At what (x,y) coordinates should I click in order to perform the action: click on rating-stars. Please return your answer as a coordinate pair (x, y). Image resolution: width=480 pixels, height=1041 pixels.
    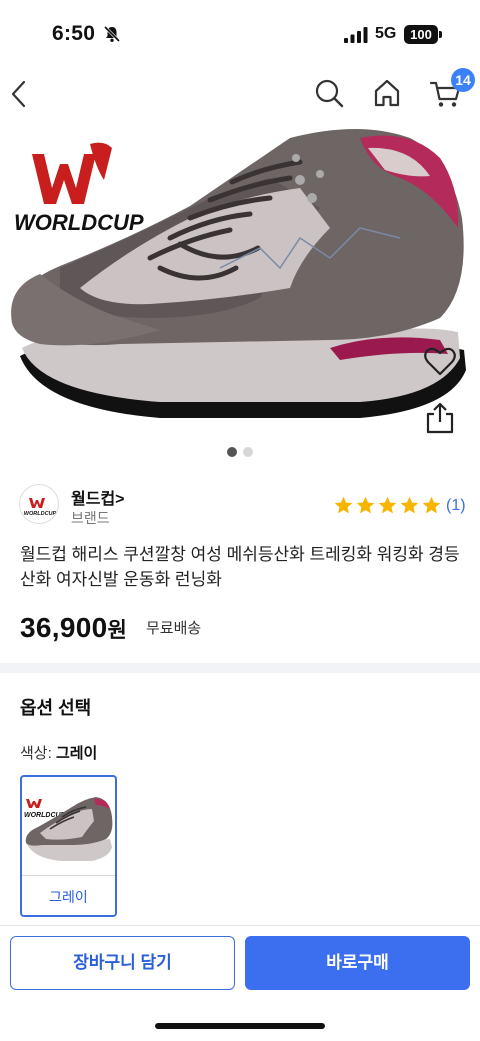
    Looking at the image, I should click on (387, 506).